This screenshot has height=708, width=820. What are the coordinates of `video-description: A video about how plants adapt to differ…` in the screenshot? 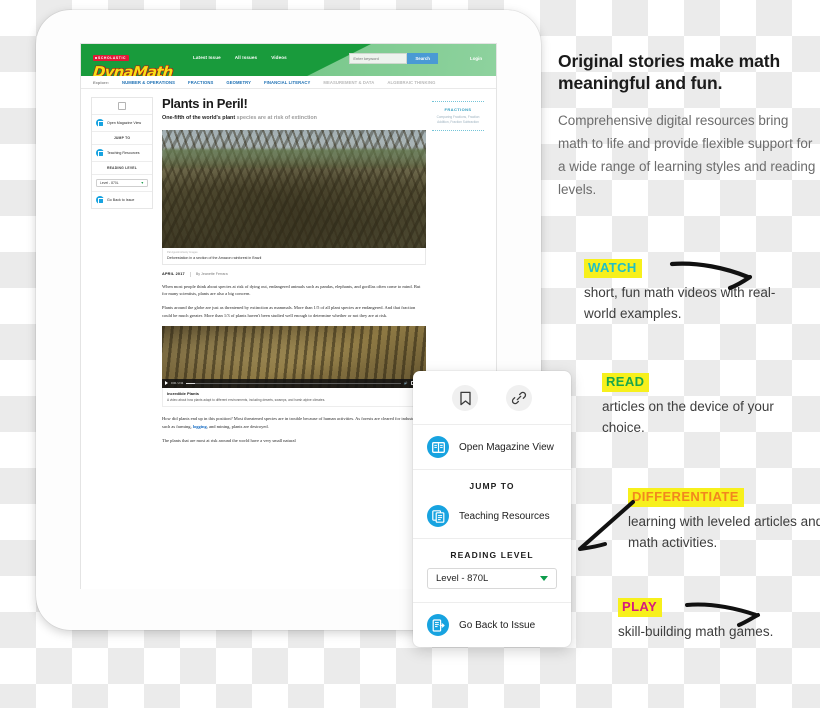 It's located at (246, 399).